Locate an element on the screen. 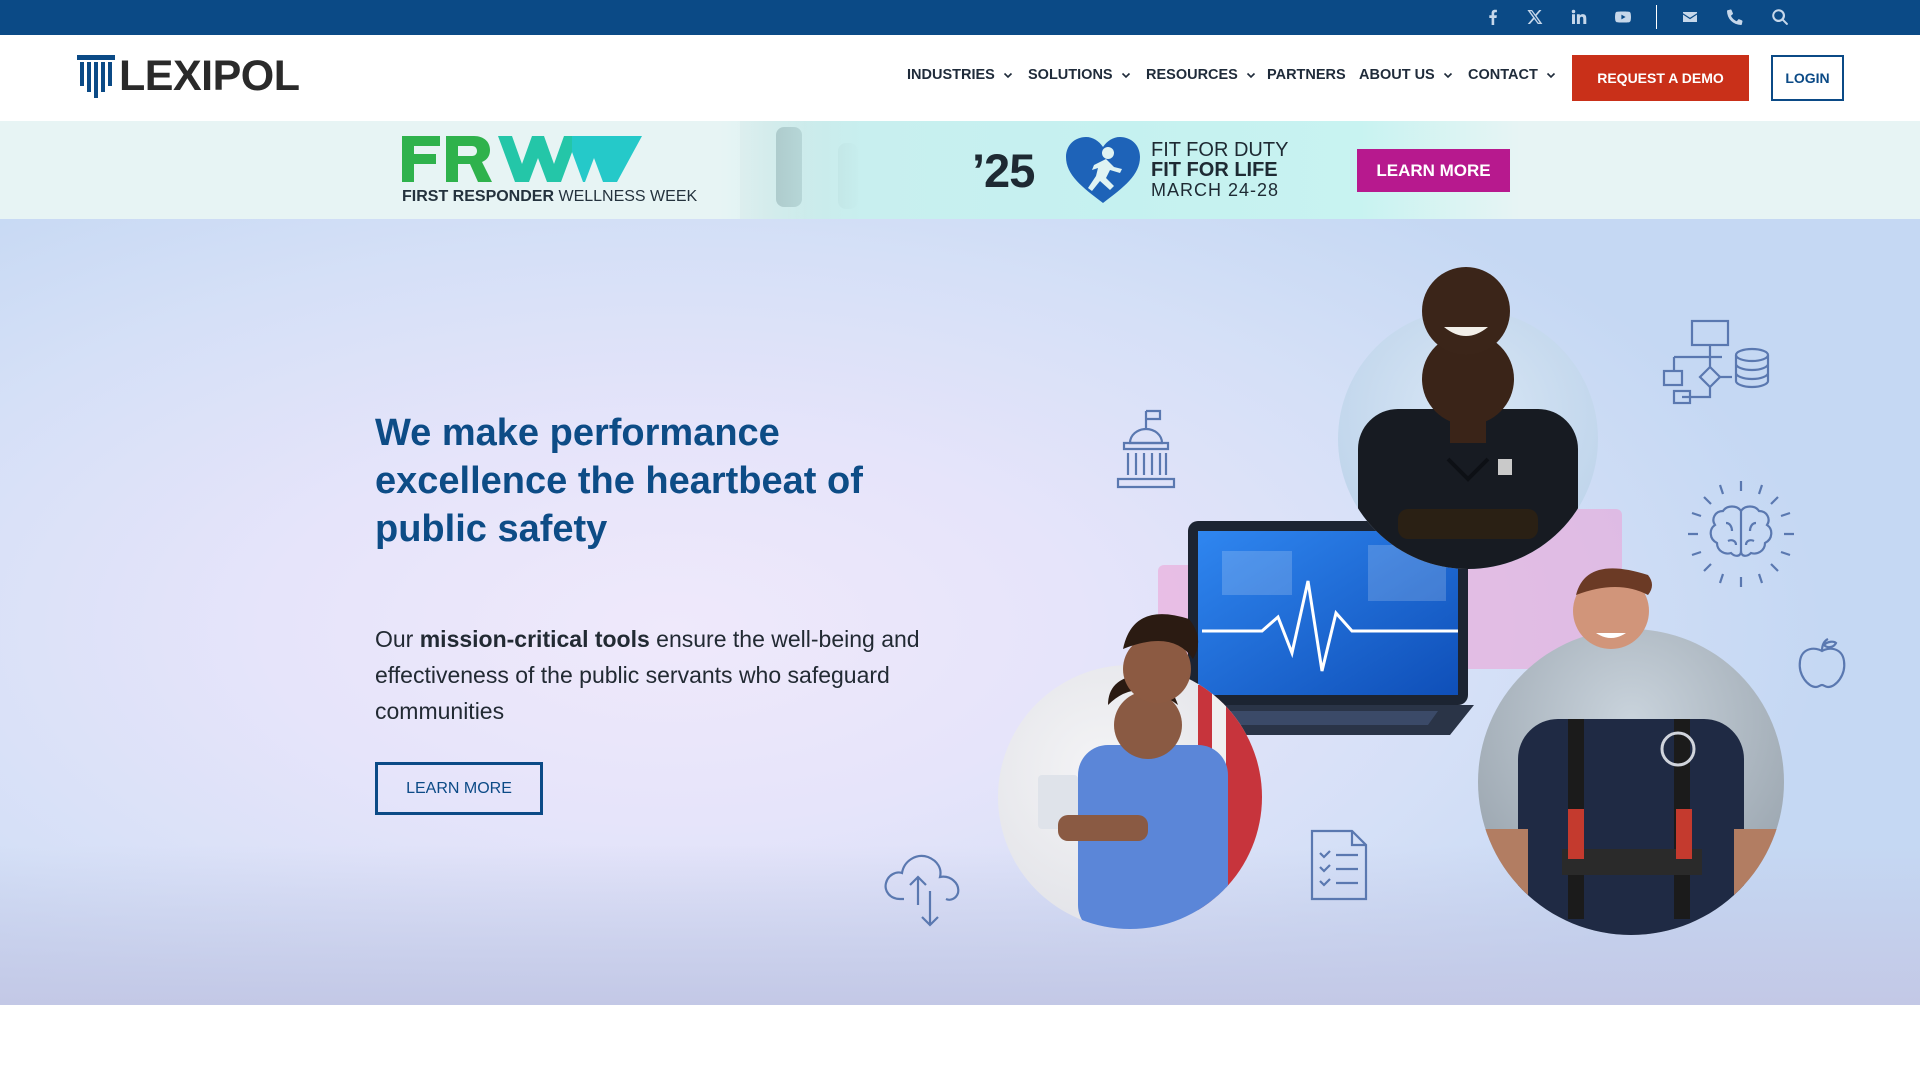  frww-sub-bold: FIRST RESPONDER is located at coordinates (478, 196).